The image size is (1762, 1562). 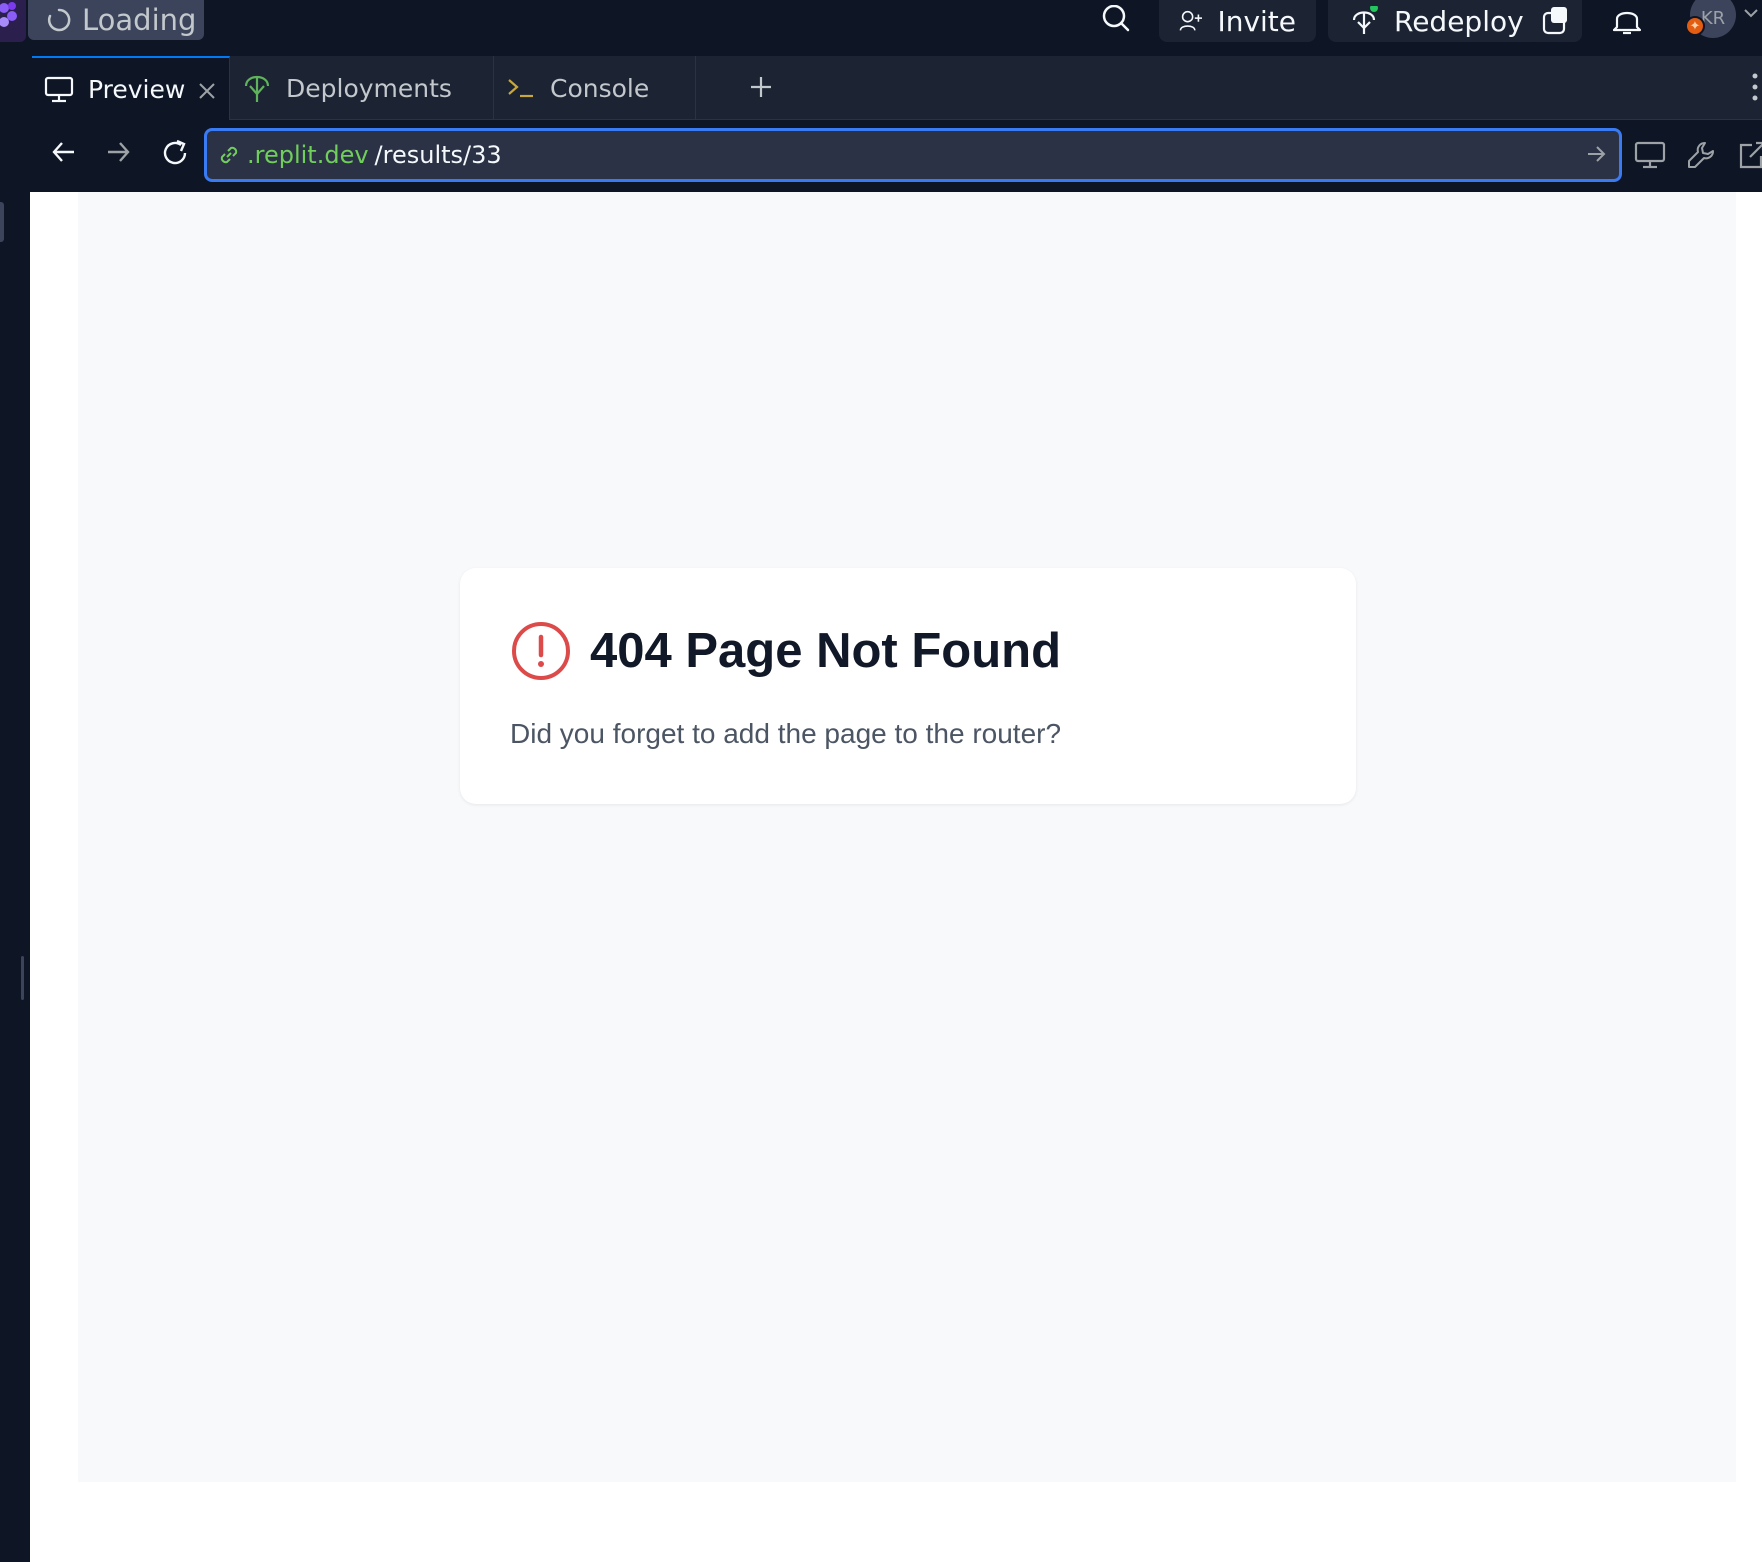 I want to click on link-icon, so click(x=229, y=155).